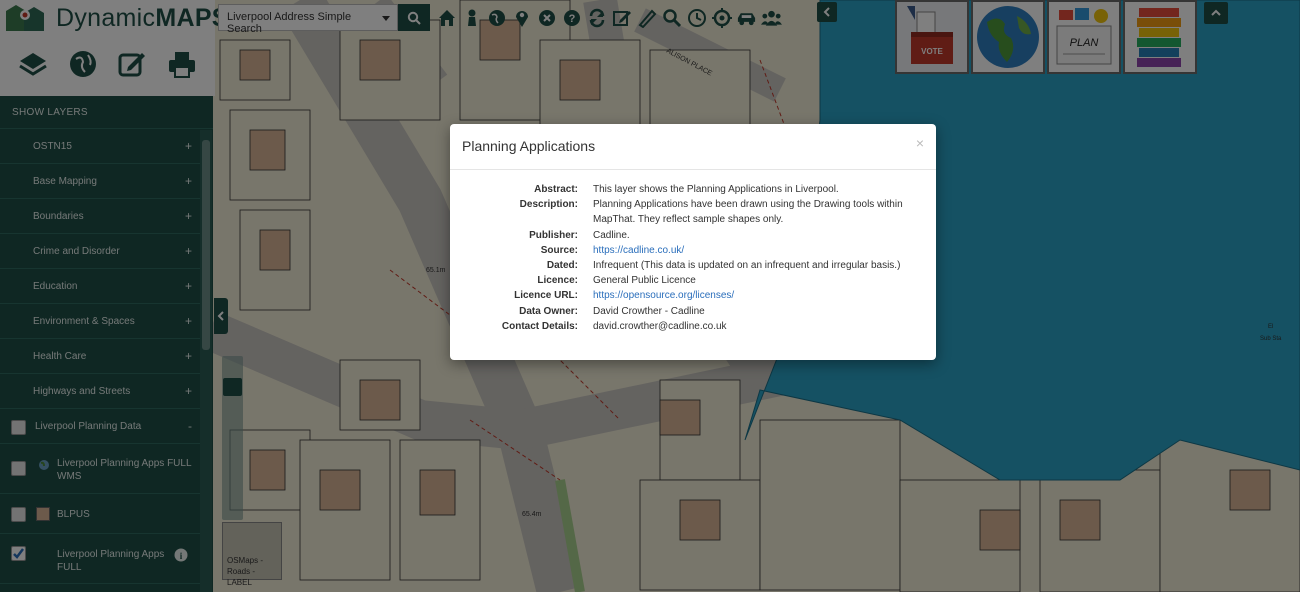 The width and height of the screenshot is (1300, 592). I want to click on info-link: https://opensource.org/licenses/, so click(753, 295).